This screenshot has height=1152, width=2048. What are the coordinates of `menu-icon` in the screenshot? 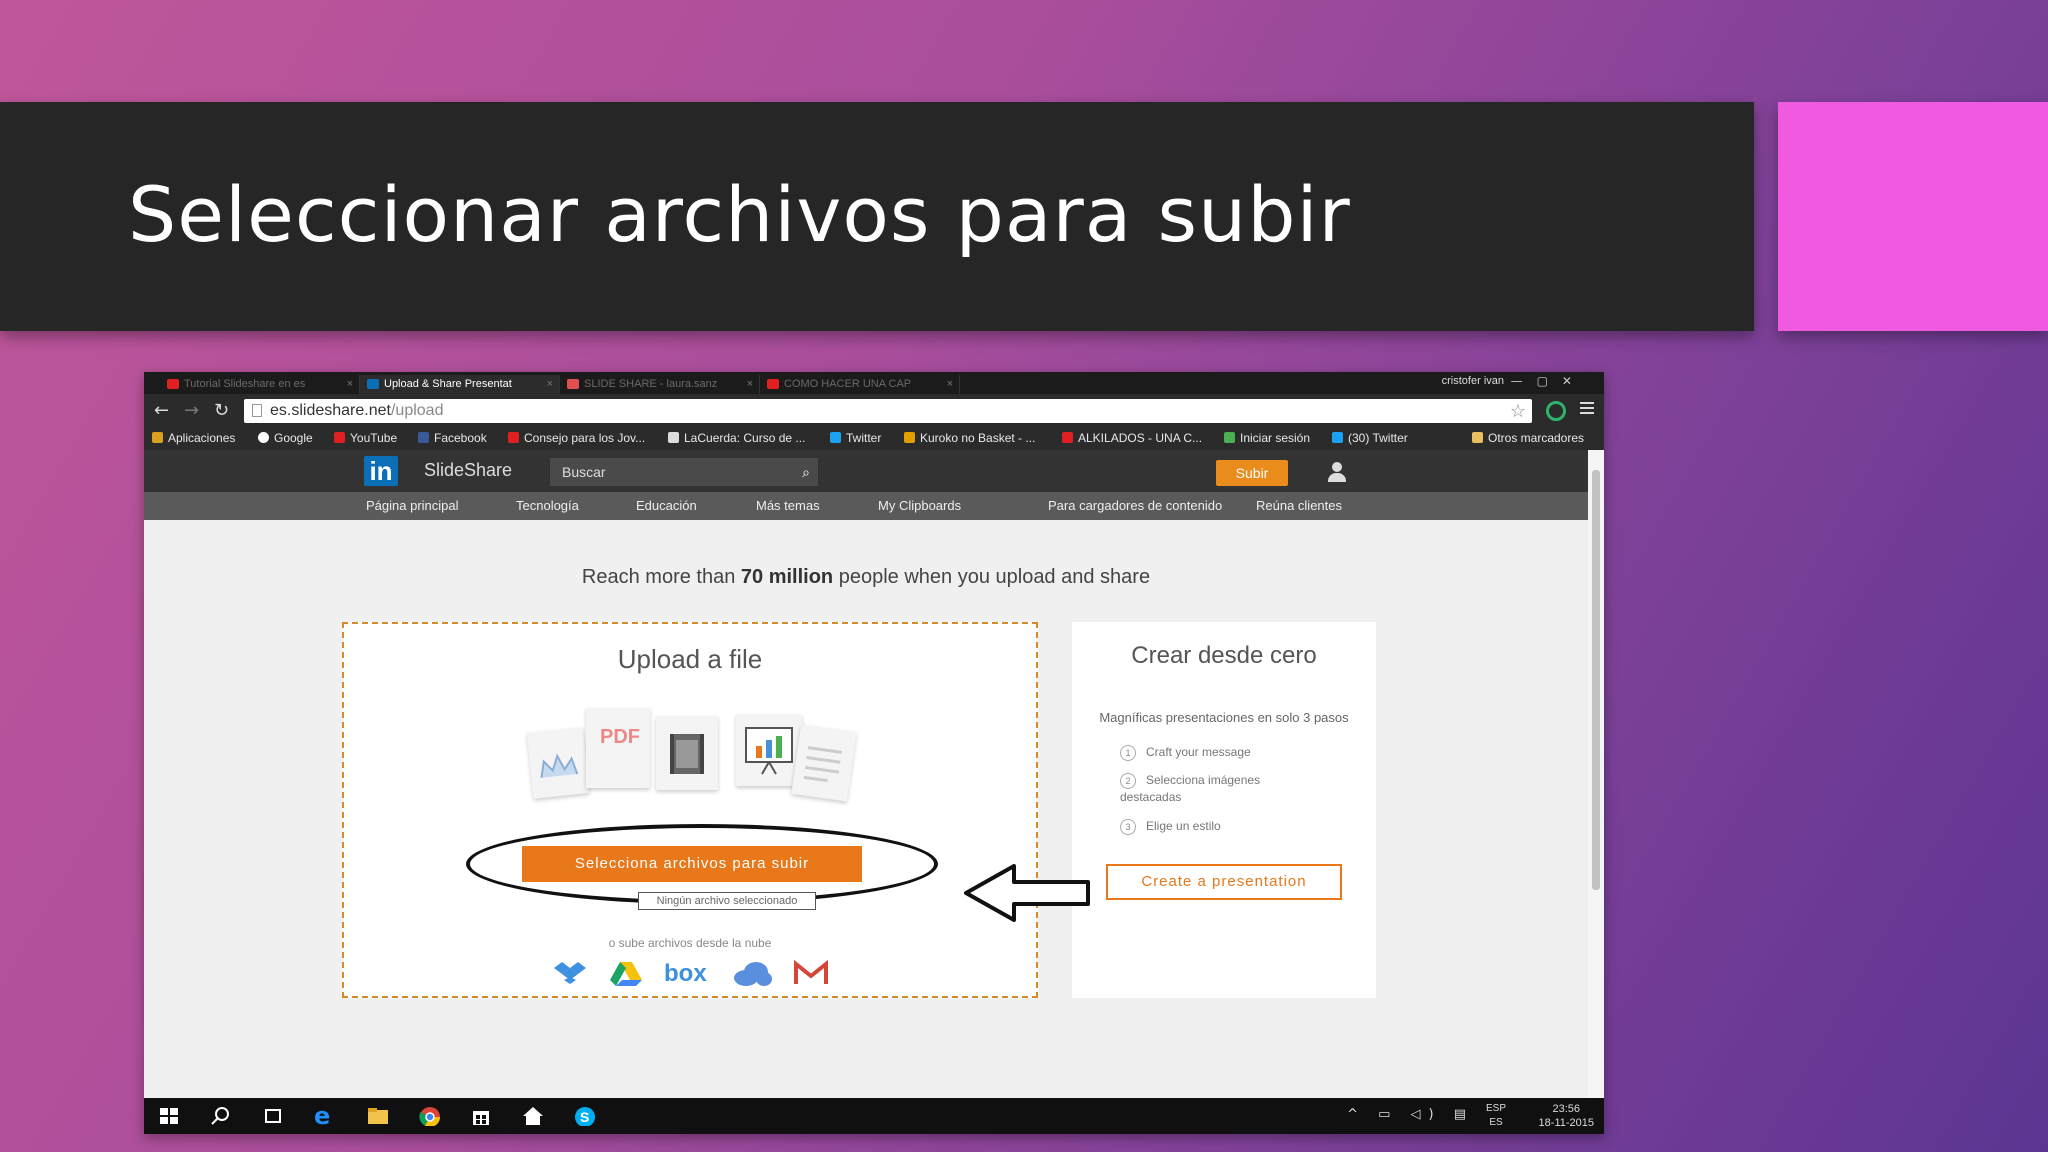 It's located at (1587, 408).